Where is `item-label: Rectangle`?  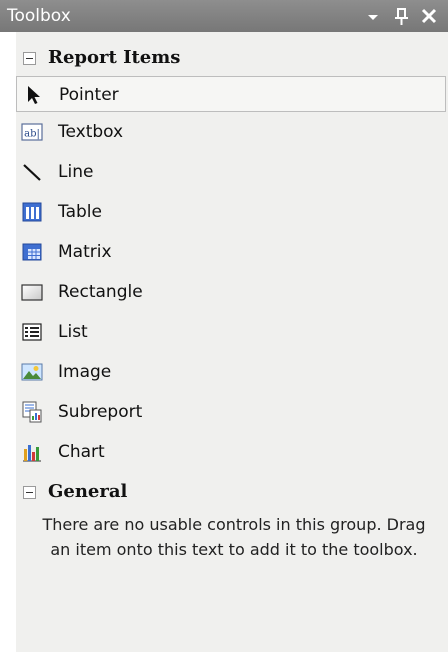 item-label: Rectangle is located at coordinates (100, 292).